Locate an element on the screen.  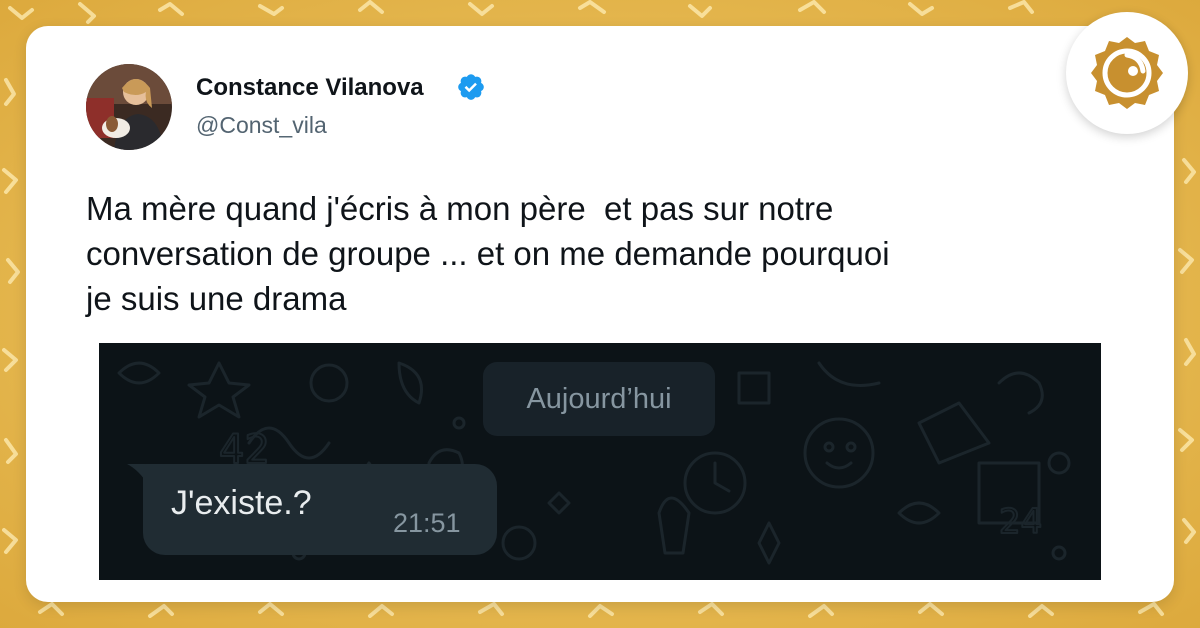
date-separator: Aujourd’hui is located at coordinates (599, 399).